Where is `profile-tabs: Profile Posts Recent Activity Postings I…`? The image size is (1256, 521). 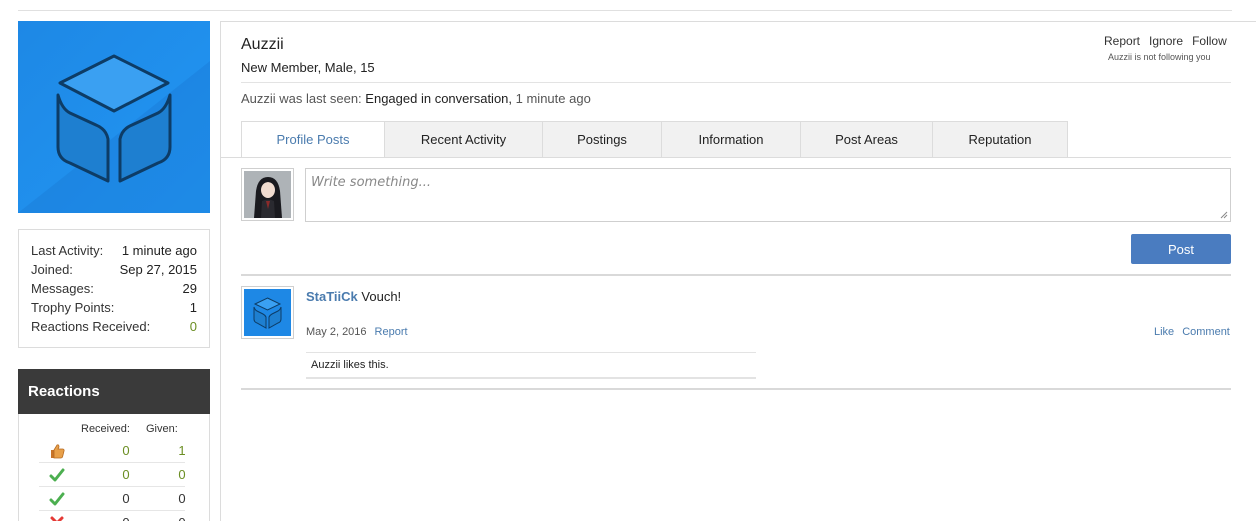 profile-tabs: Profile Posts Recent Activity Postings I… is located at coordinates (654, 139).